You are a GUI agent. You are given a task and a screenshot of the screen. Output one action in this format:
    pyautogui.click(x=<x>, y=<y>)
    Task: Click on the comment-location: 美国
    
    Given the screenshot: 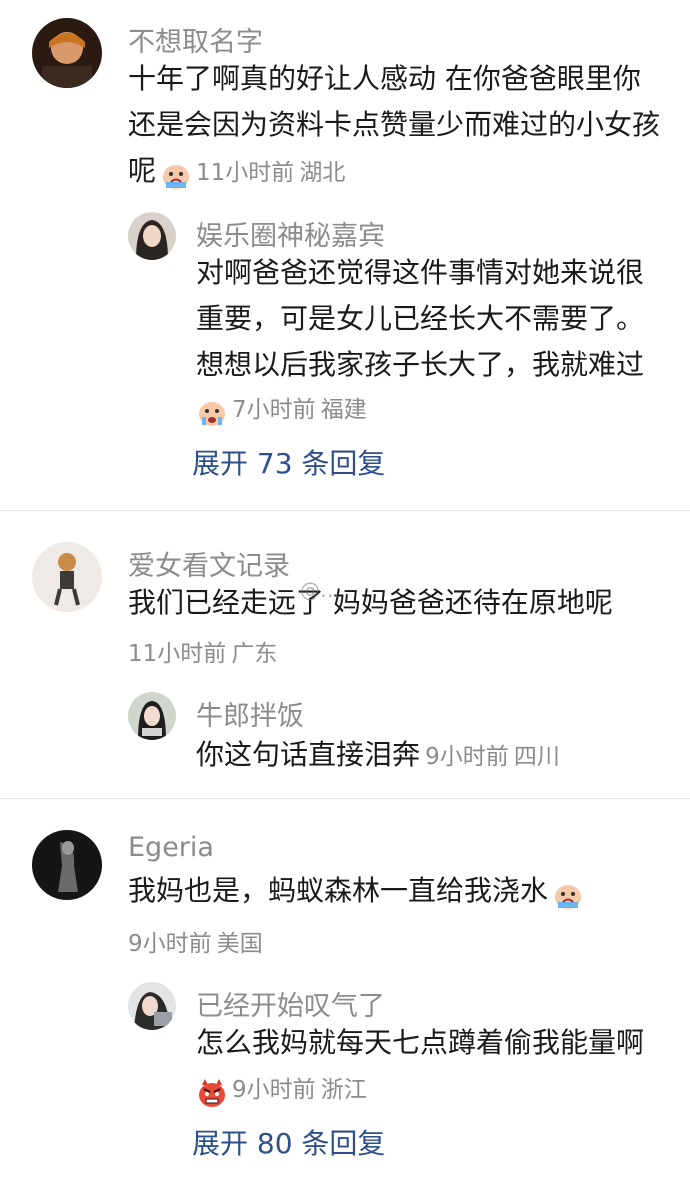 What is the action you would take?
    pyautogui.click(x=239, y=944)
    